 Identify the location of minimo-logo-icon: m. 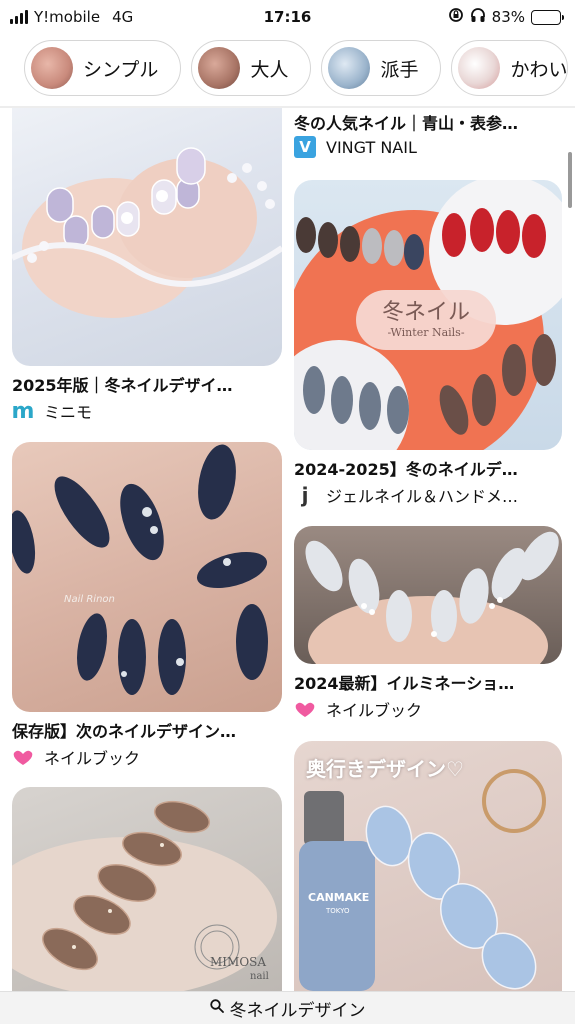
(23, 411).